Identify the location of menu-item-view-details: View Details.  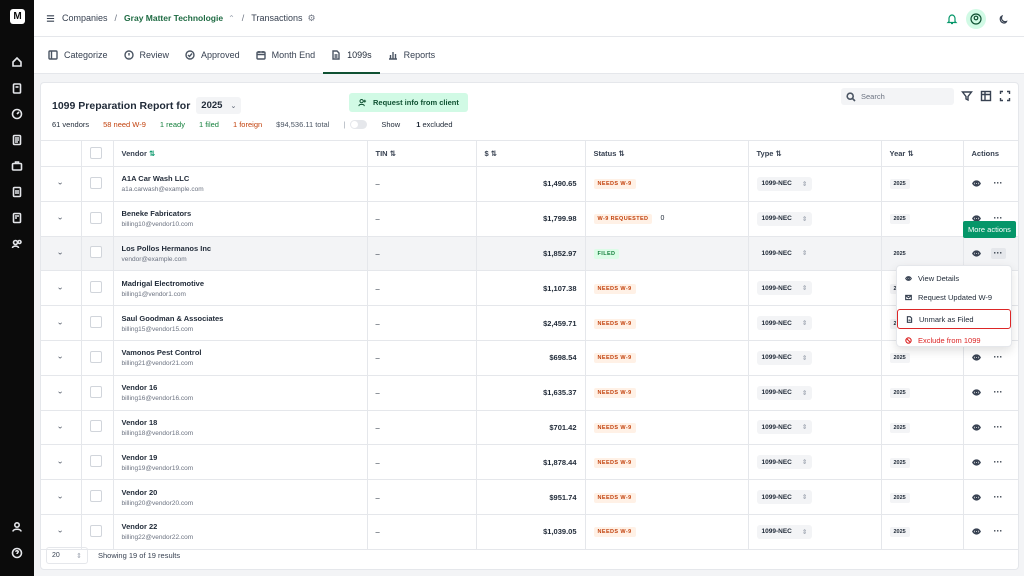
(954, 278).